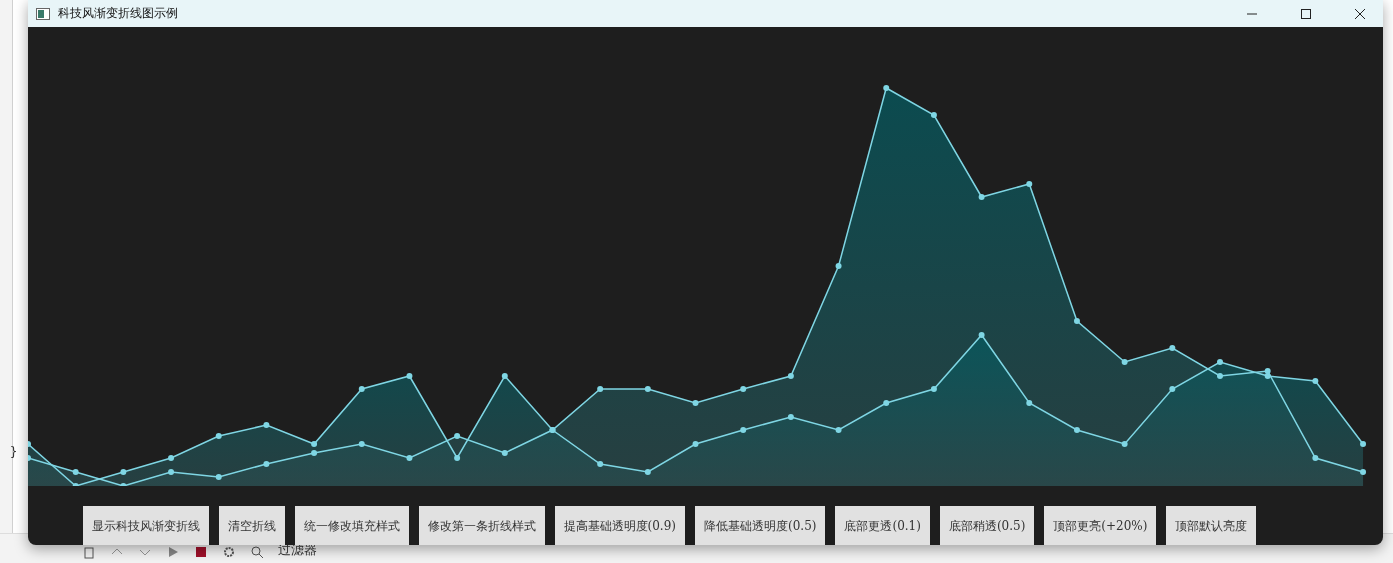 This screenshot has height=563, width=1393. What do you see at coordinates (619, 525) in the screenshot?
I see `action-button: 提高基础透明度(0.9)` at bounding box center [619, 525].